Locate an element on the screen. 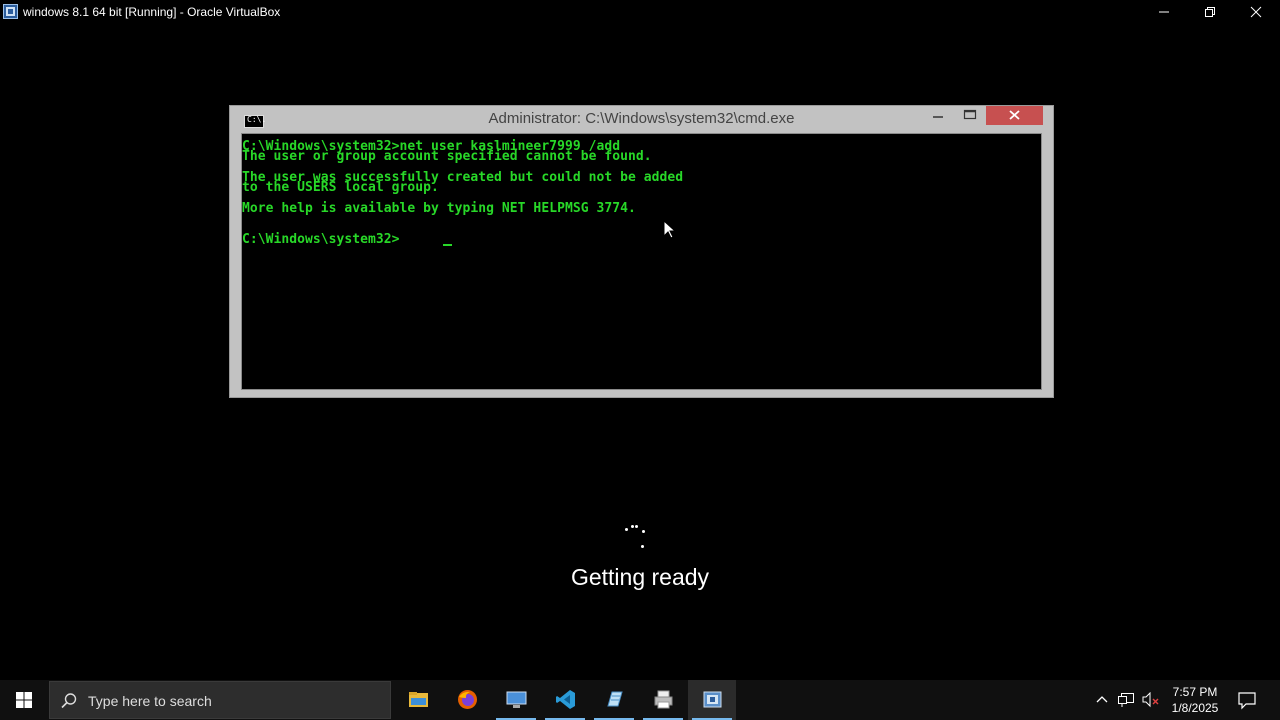 The width and height of the screenshot is (1280, 720). taskbar-app-virtualbox is located at coordinates (712, 700).